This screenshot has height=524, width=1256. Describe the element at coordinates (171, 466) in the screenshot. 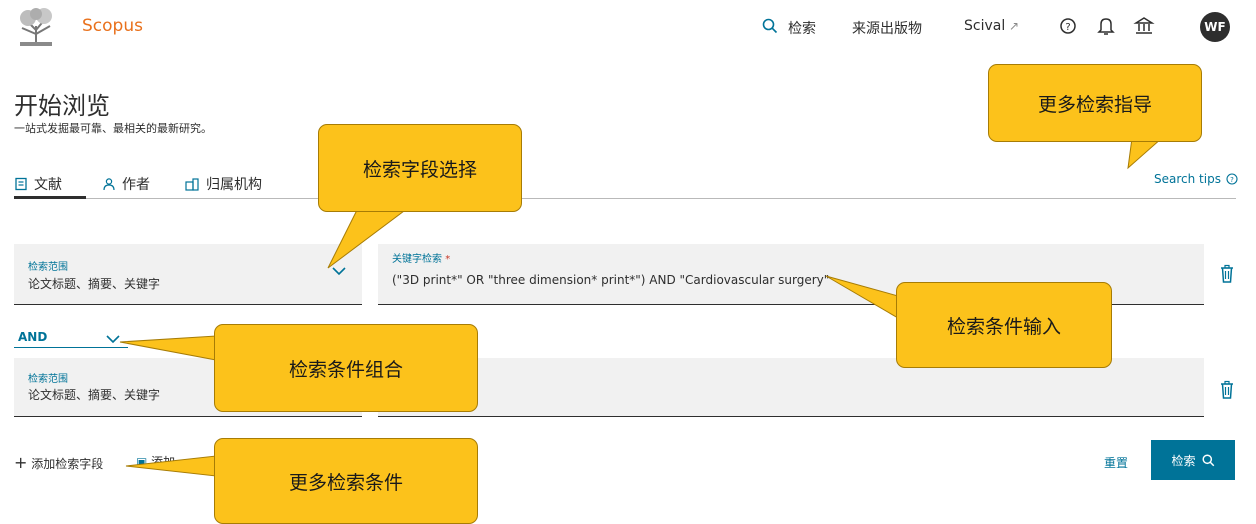

I see `pointer-more-conditions` at that location.